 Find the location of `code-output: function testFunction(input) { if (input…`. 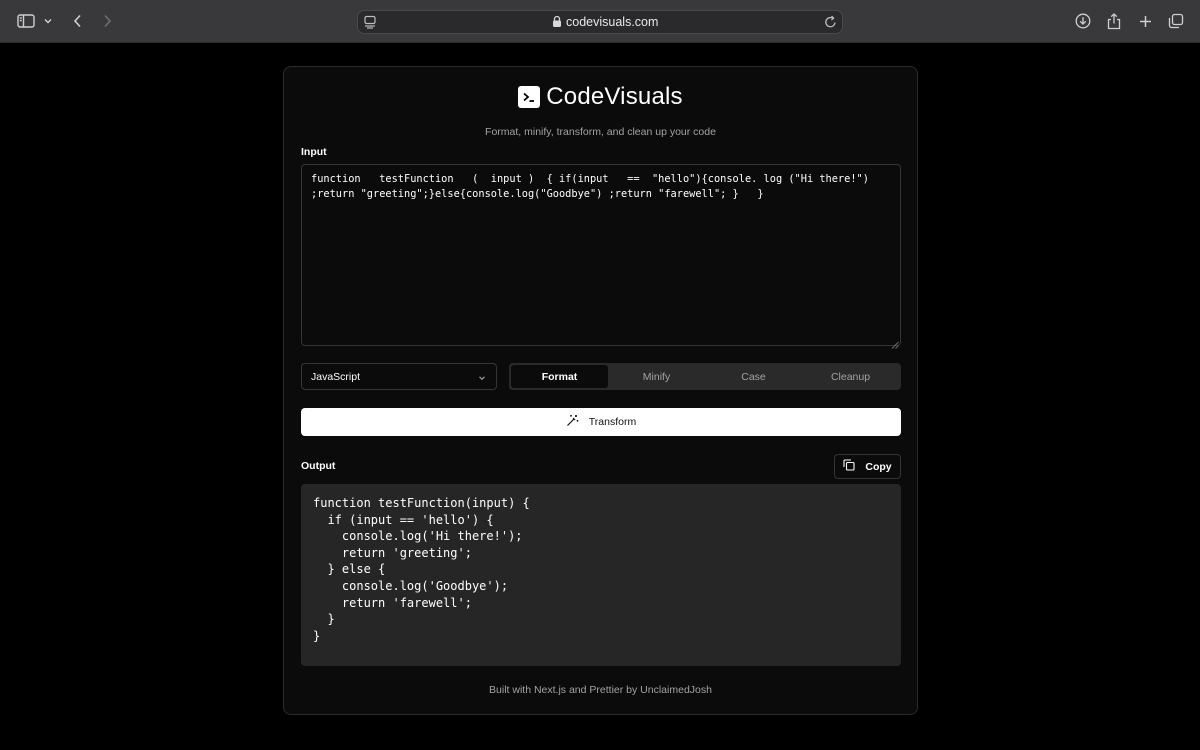

code-output: function testFunction(input) { if (input… is located at coordinates (601, 575).